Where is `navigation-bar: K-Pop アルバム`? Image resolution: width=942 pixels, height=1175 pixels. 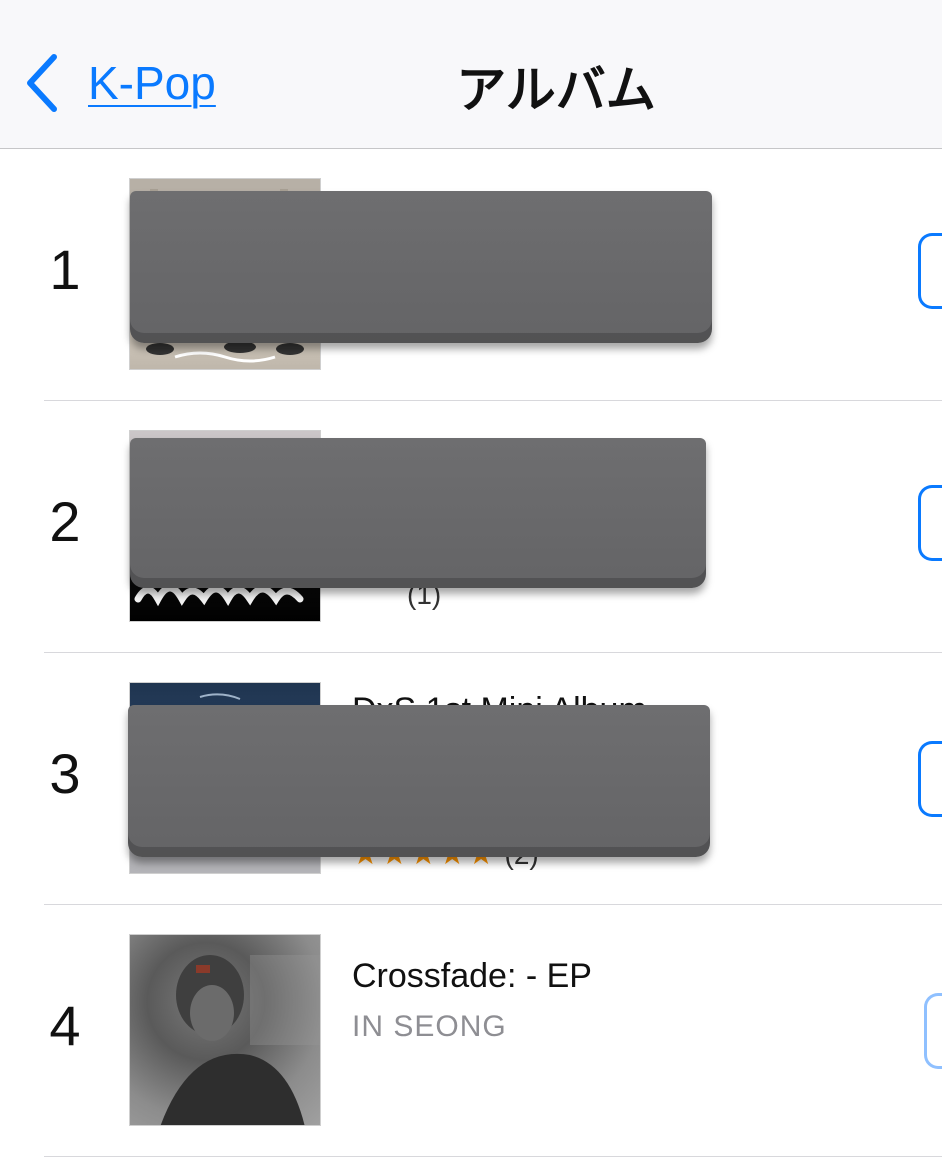 navigation-bar: K-Pop アルバム is located at coordinates (471, 74).